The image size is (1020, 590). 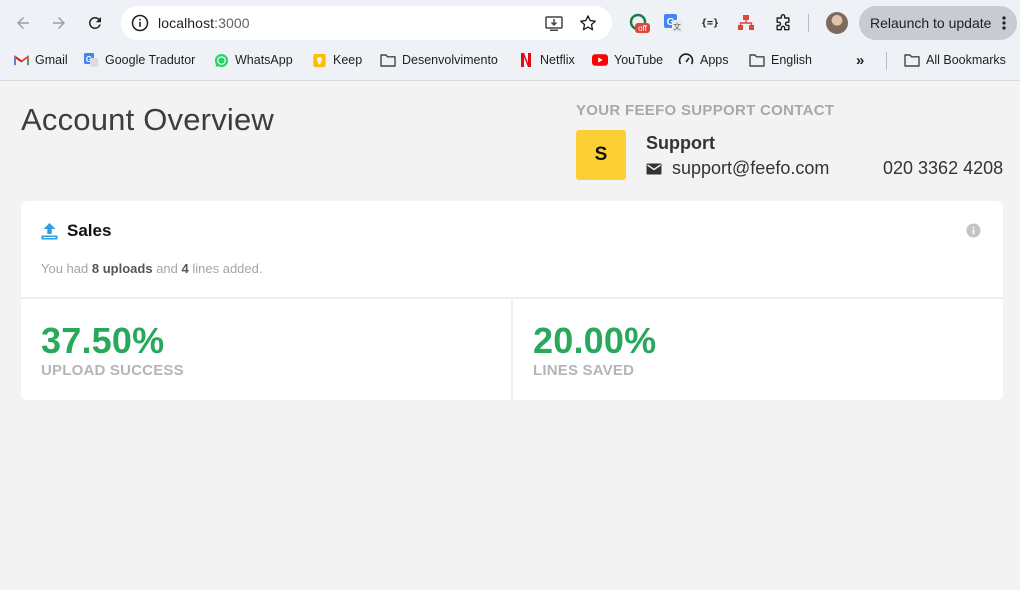 What do you see at coordinates (686, 60) in the screenshot?
I see `apps-gauge-icon` at bounding box center [686, 60].